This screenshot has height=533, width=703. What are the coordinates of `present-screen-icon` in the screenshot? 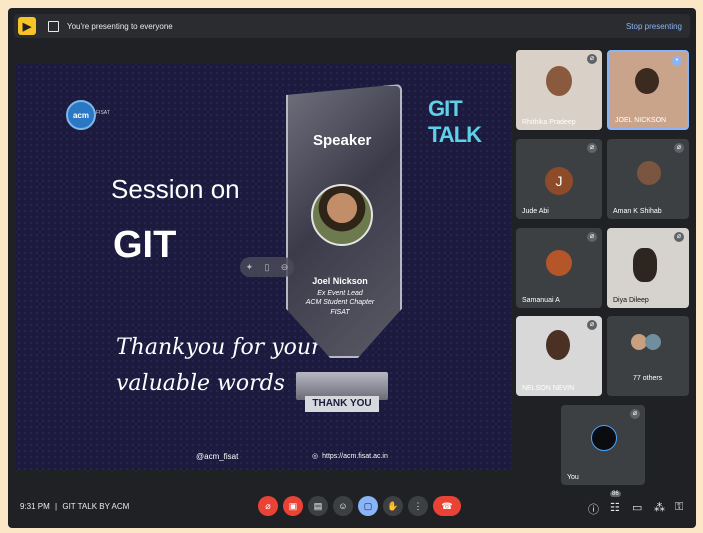 It's located at (53, 26).